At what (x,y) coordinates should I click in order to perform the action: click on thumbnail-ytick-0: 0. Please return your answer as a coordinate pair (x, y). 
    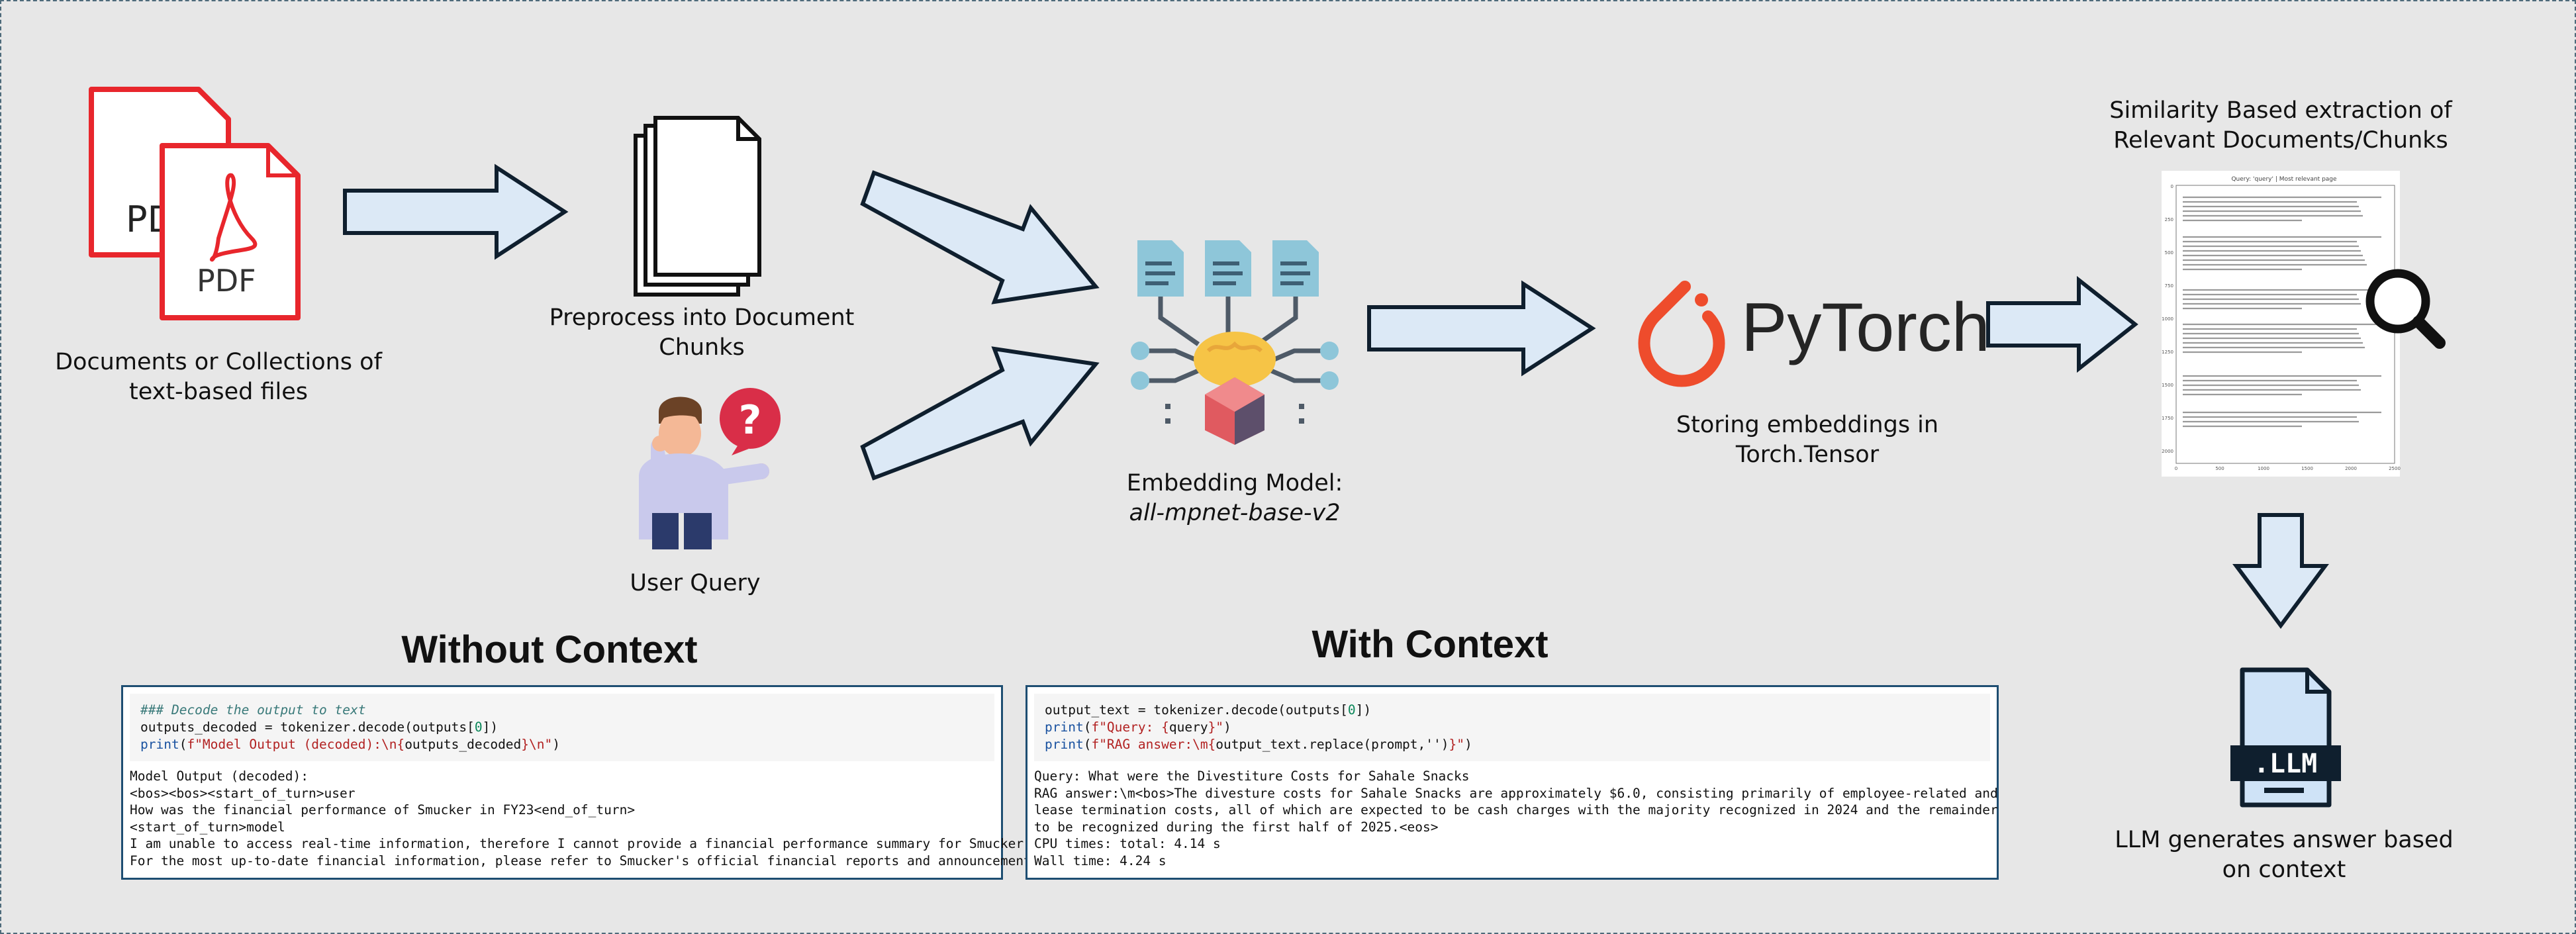
    Looking at the image, I should click on (2172, 186).